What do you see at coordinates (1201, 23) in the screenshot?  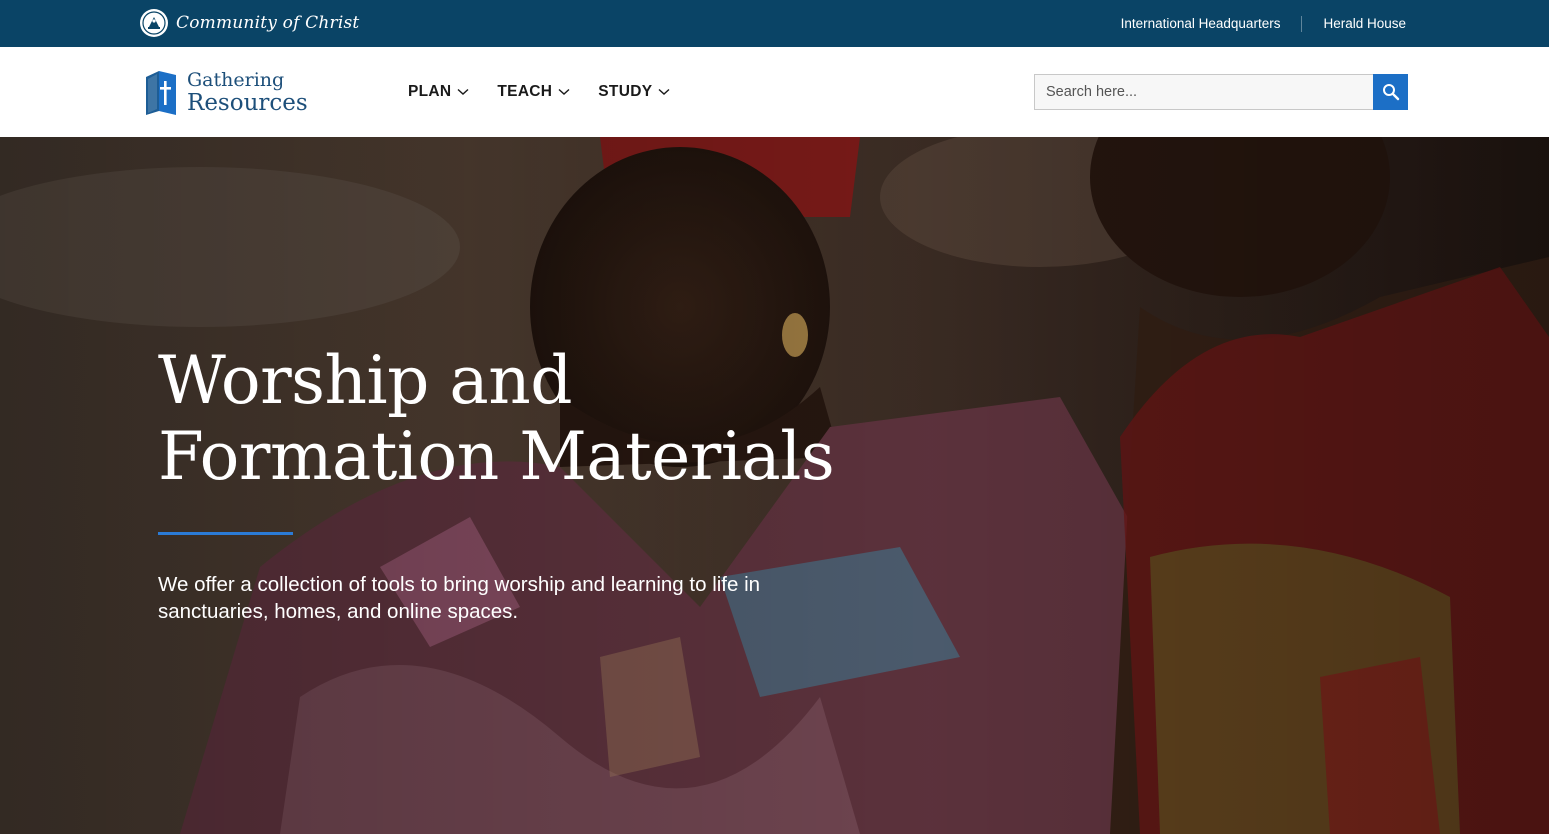 I see `international-headquarters-link: International Headquarters` at bounding box center [1201, 23].